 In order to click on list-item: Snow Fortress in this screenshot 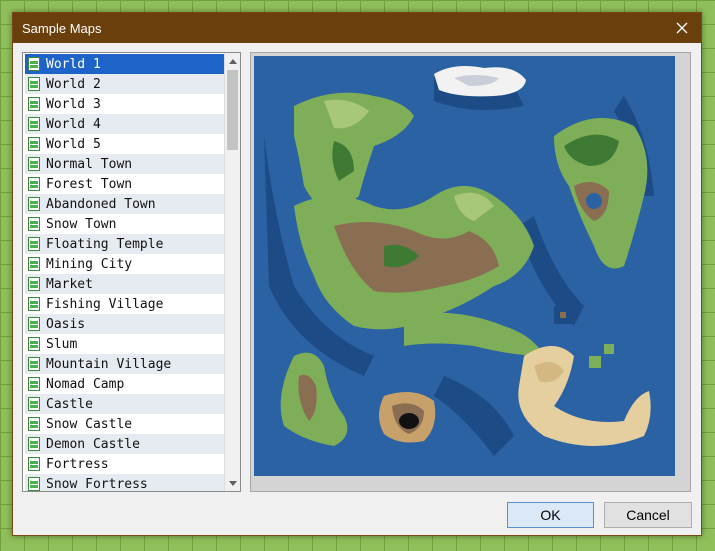, I will do `click(124, 483)`.